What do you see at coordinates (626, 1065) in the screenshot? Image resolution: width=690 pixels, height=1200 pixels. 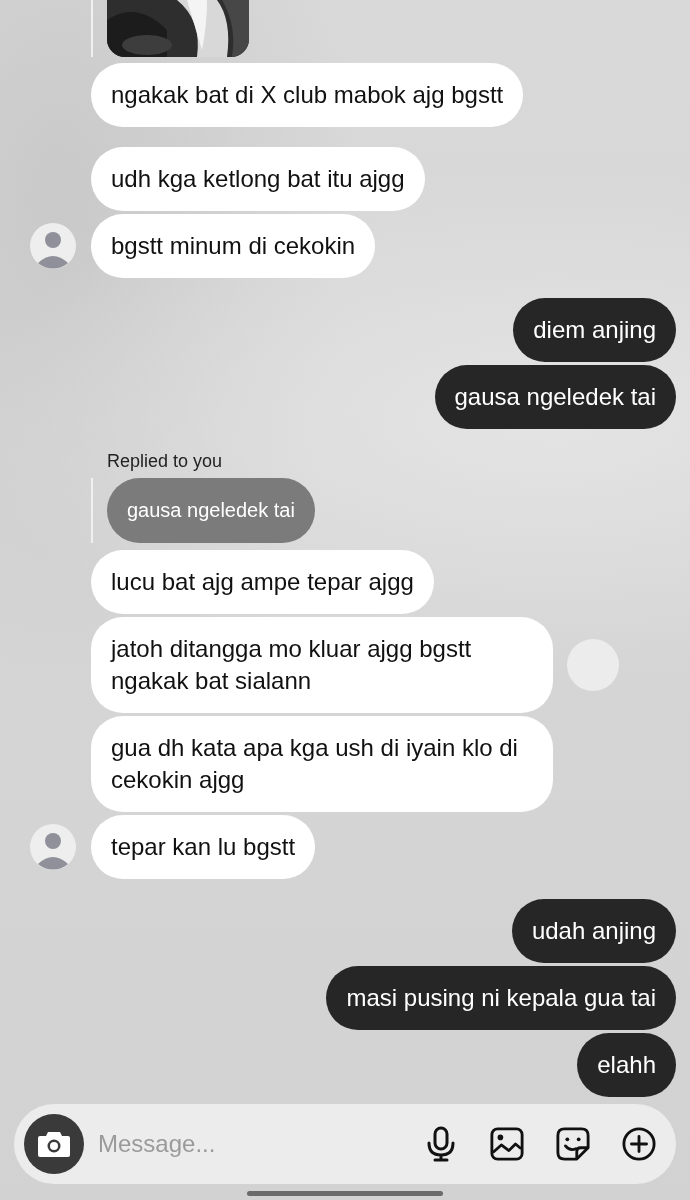 I see `message-bubble: elahh` at bounding box center [626, 1065].